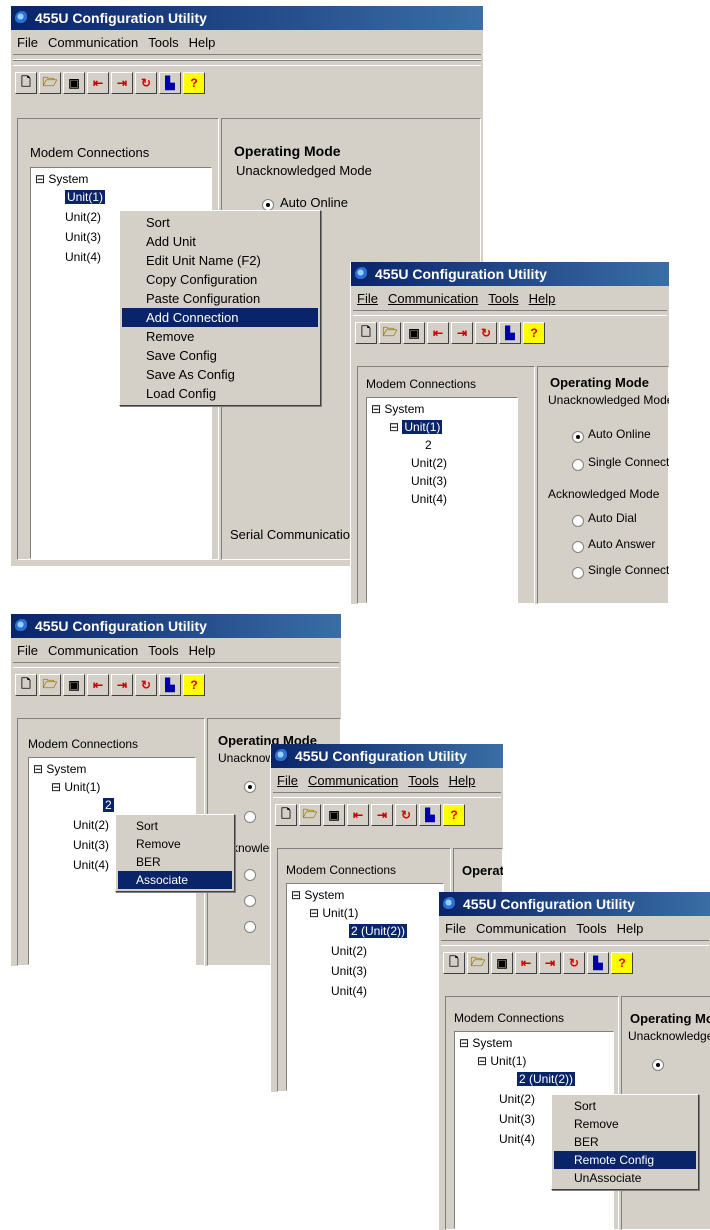 Image resolution: width=710 pixels, height=1230 pixels. I want to click on ctx-add-unit: Add Unit, so click(220, 241).